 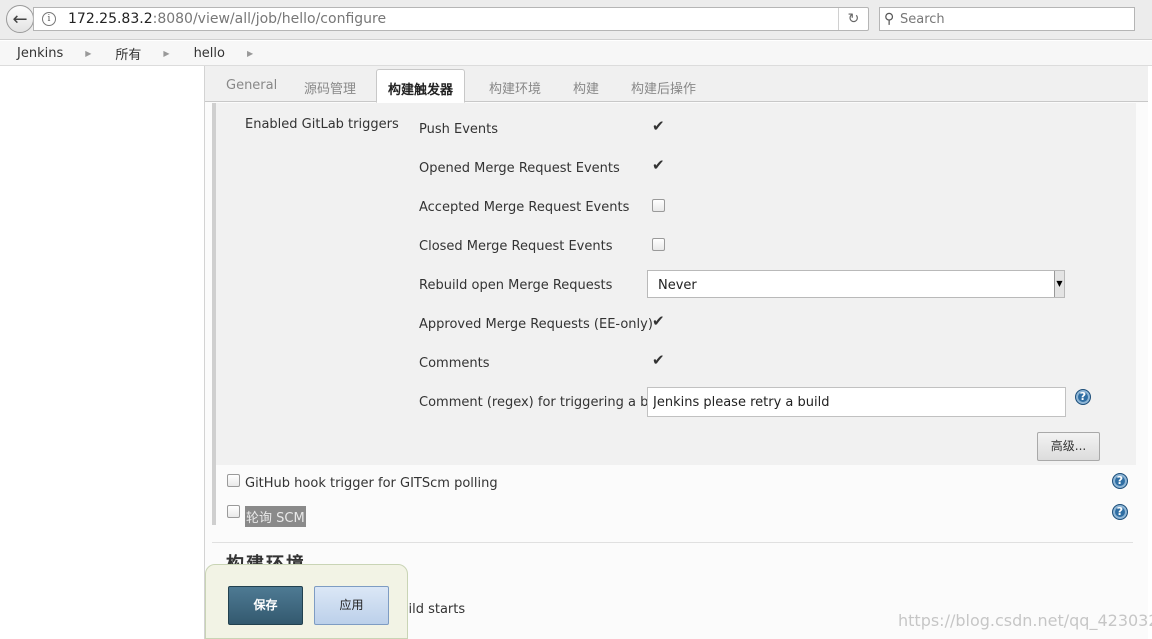 What do you see at coordinates (110, 19) in the screenshot?
I see `url-host: 172.25.83.2` at bounding box center [110, 19].